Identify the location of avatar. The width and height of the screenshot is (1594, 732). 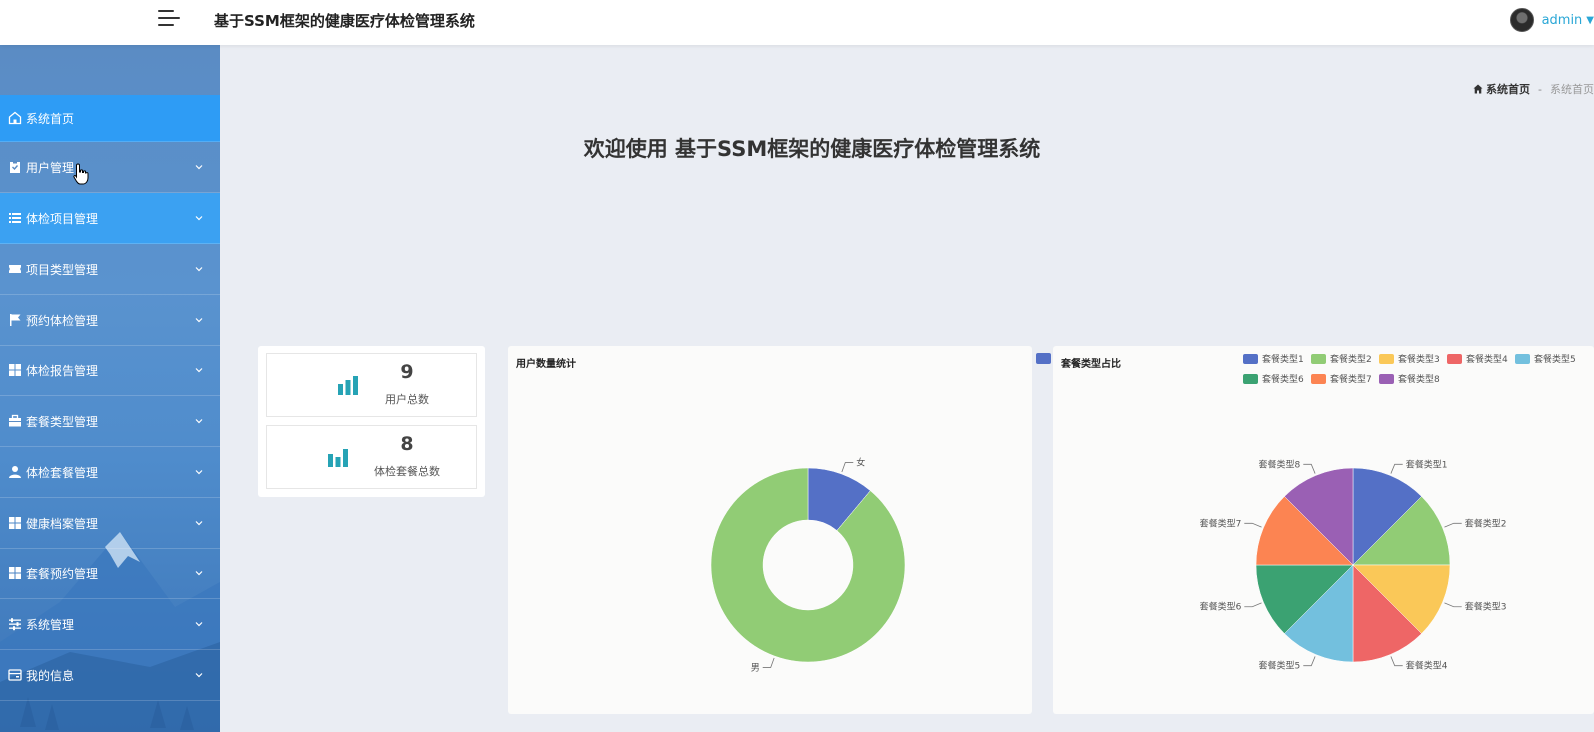
(1521, 20).